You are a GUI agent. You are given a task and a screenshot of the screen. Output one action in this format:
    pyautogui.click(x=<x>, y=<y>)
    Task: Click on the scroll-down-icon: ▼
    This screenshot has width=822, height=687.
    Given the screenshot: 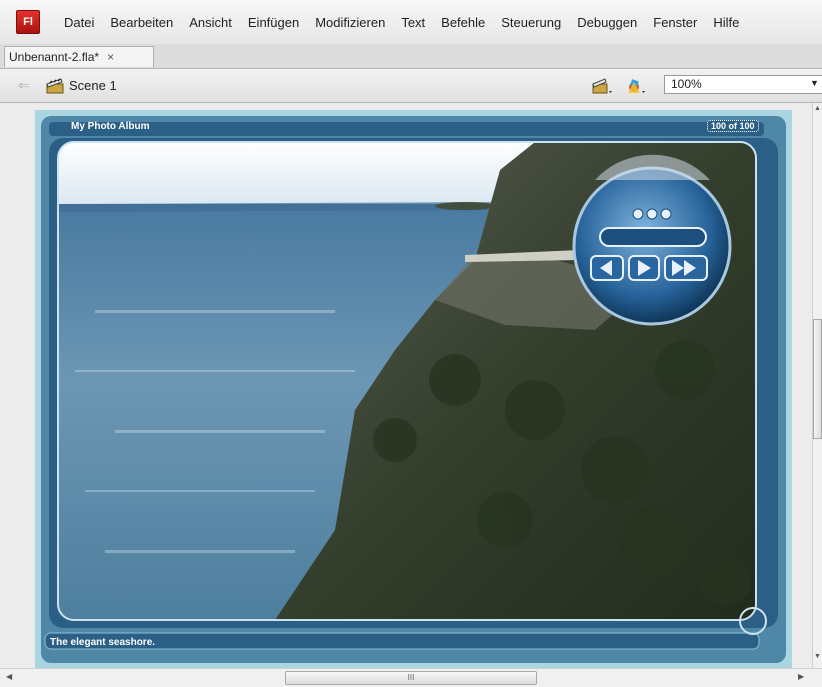 What is the action you would take?
    pyautogui.click(x=817, y=656)
    